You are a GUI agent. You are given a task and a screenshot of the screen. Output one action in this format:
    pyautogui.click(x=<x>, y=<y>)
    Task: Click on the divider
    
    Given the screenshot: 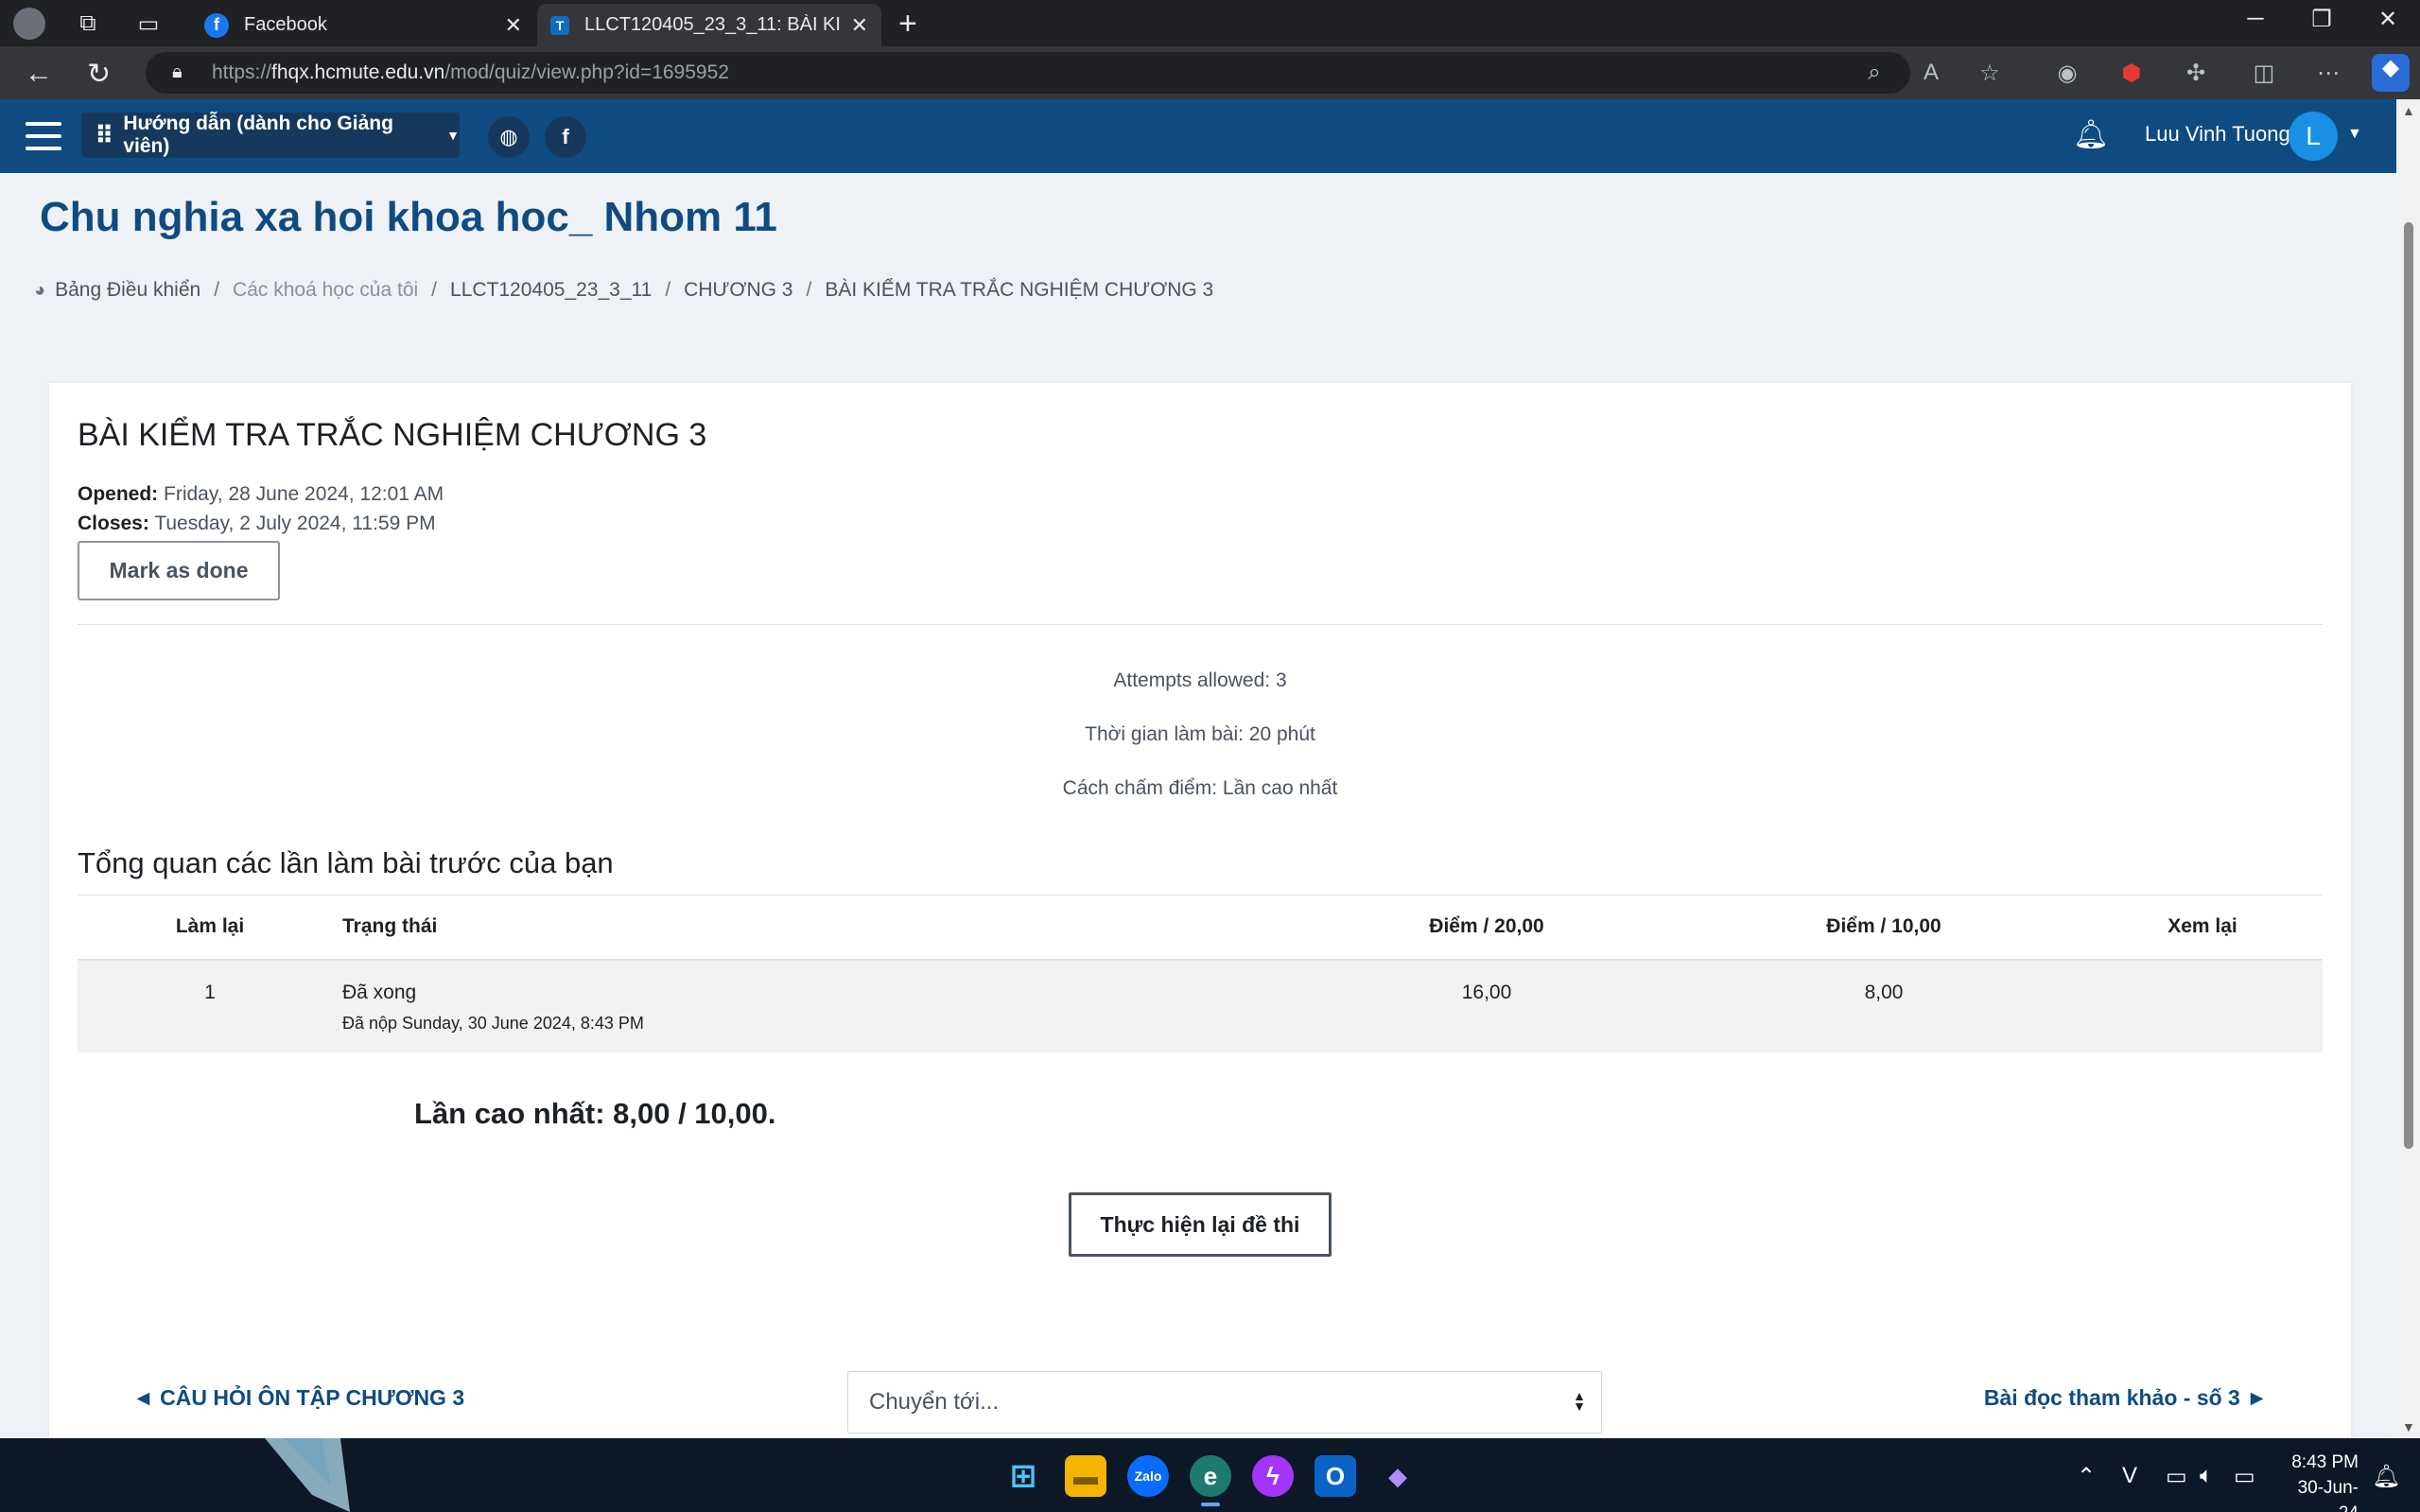 What is the action you would take?
    pyautogui.click(x=1200, y=625)
    